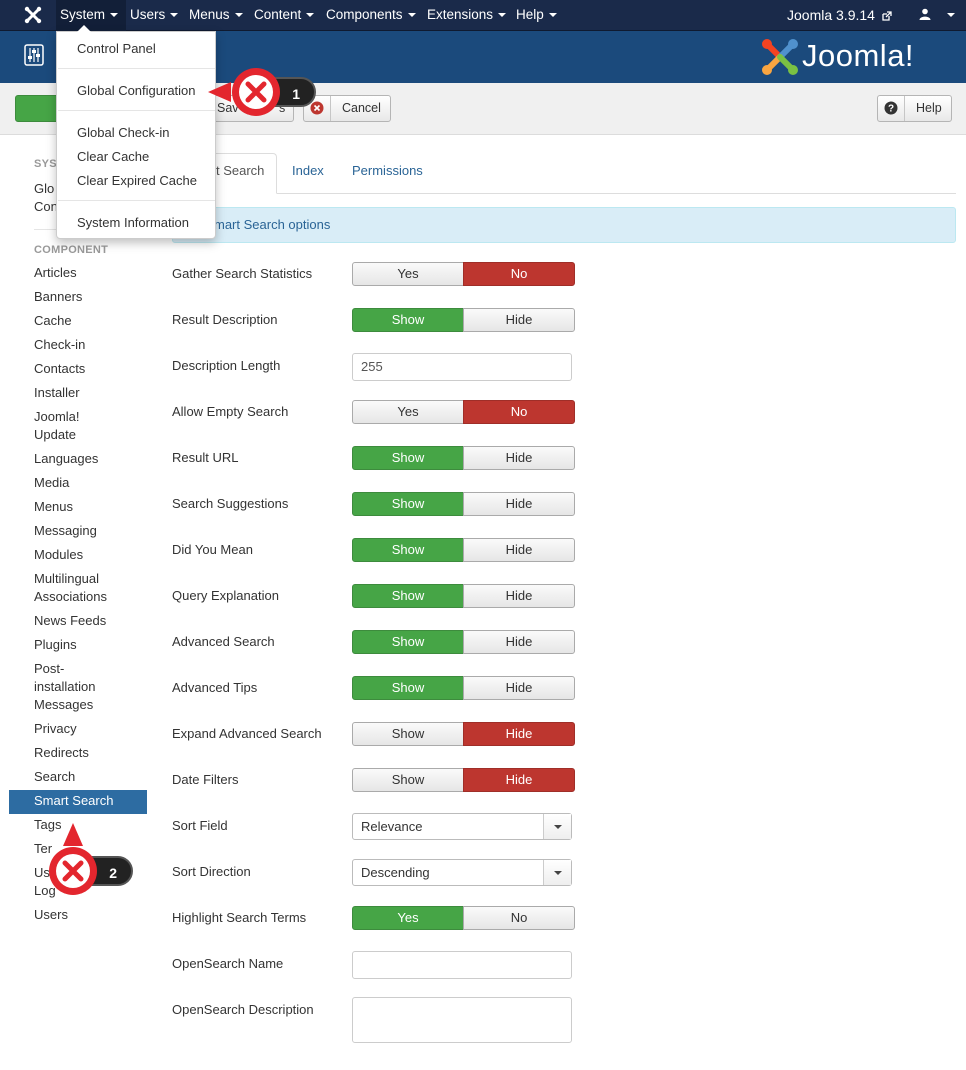 This screenshot has height=1070, width=966. Describe the element at coordinates (71, 250) in the screenshot. I see `sidebar-component-header: COMPONENT` at that location.